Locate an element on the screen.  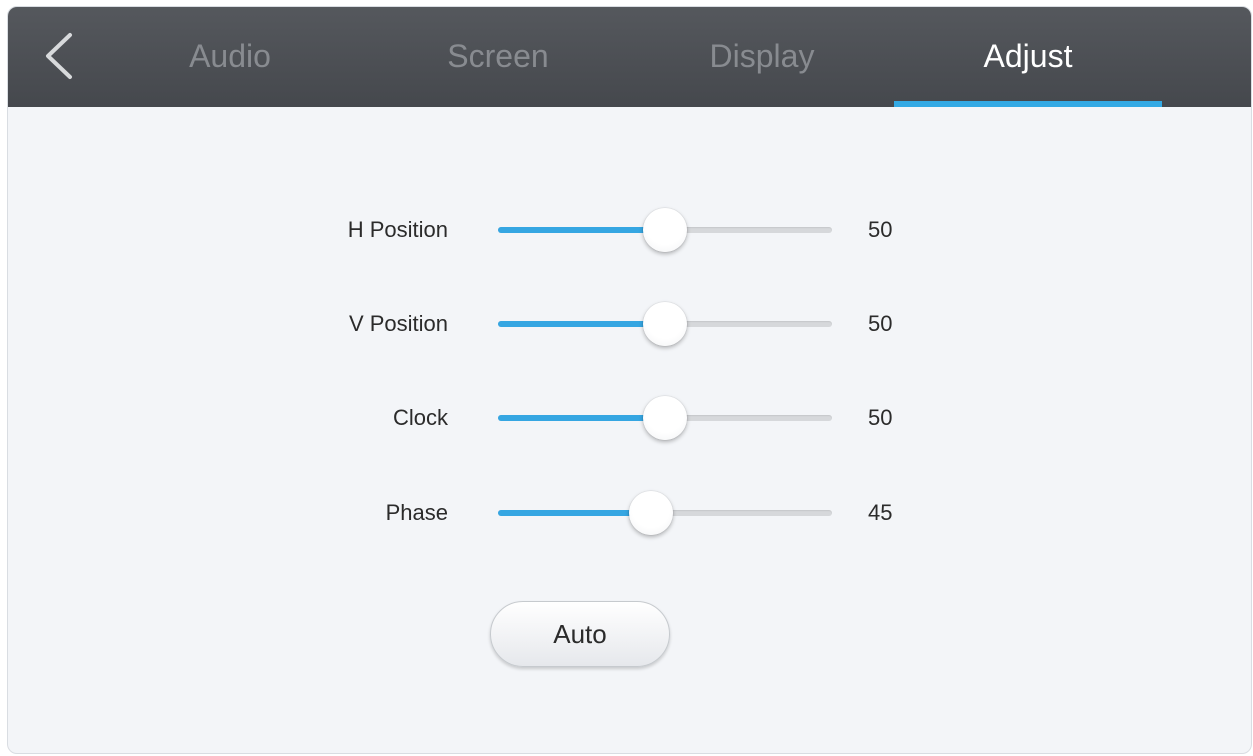
setting-value: 45 is located at coordinates (880, 512).